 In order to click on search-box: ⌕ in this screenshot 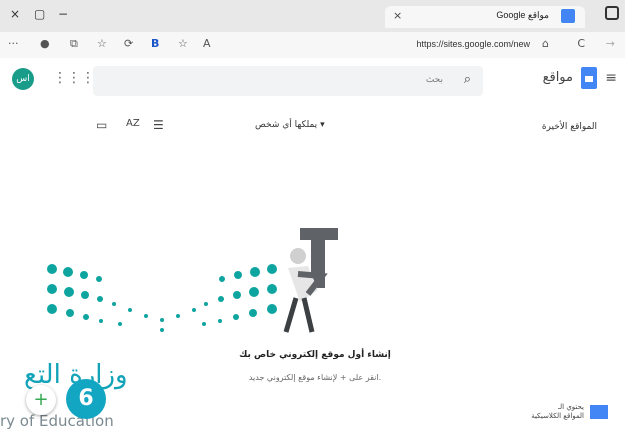, I will do `click(288, 81)`.